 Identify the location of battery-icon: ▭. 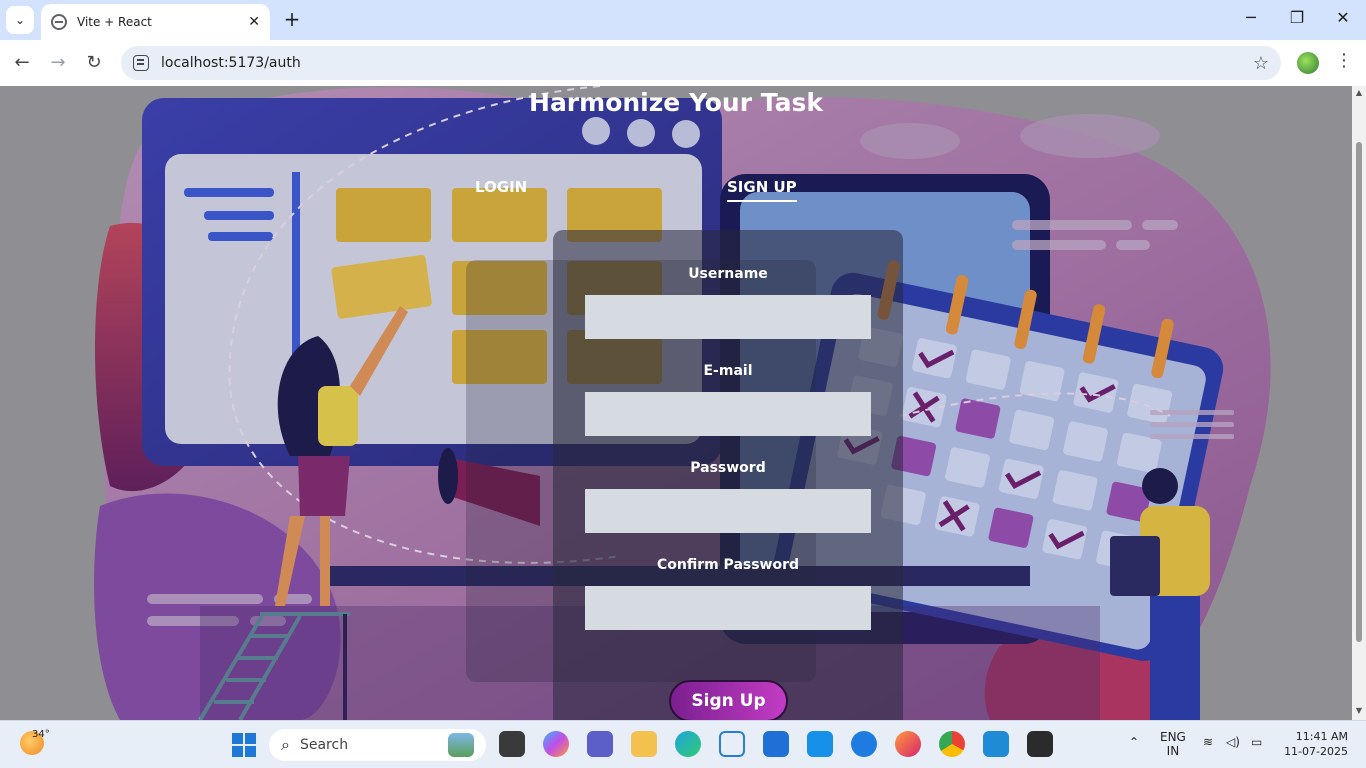
(1256, 742).